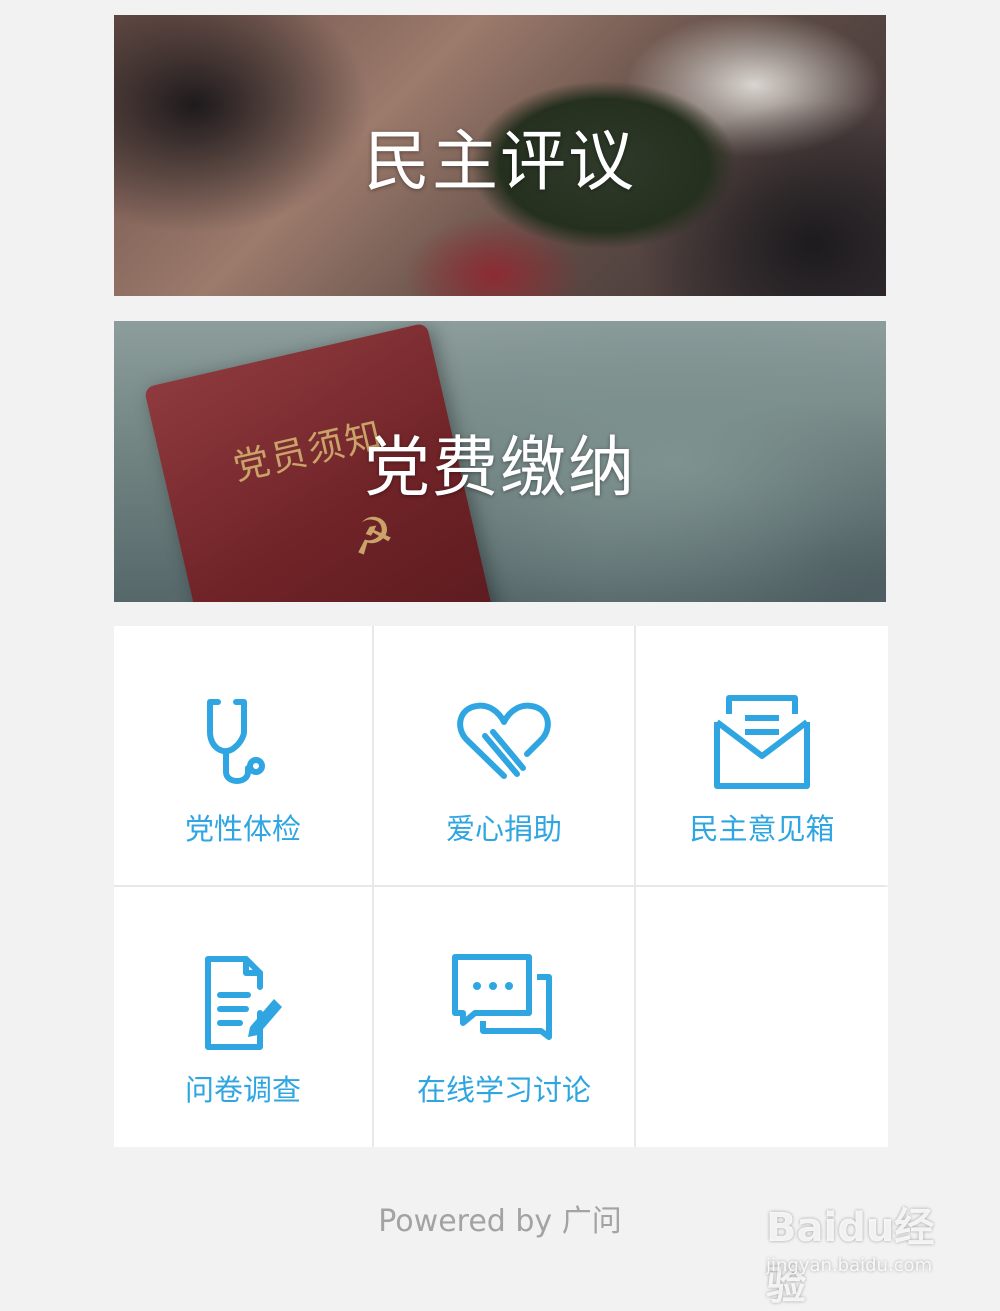 This screenshot has height=1311, width=1000. I want to click on tile-label: 问卷调查, so click(242, 1090).